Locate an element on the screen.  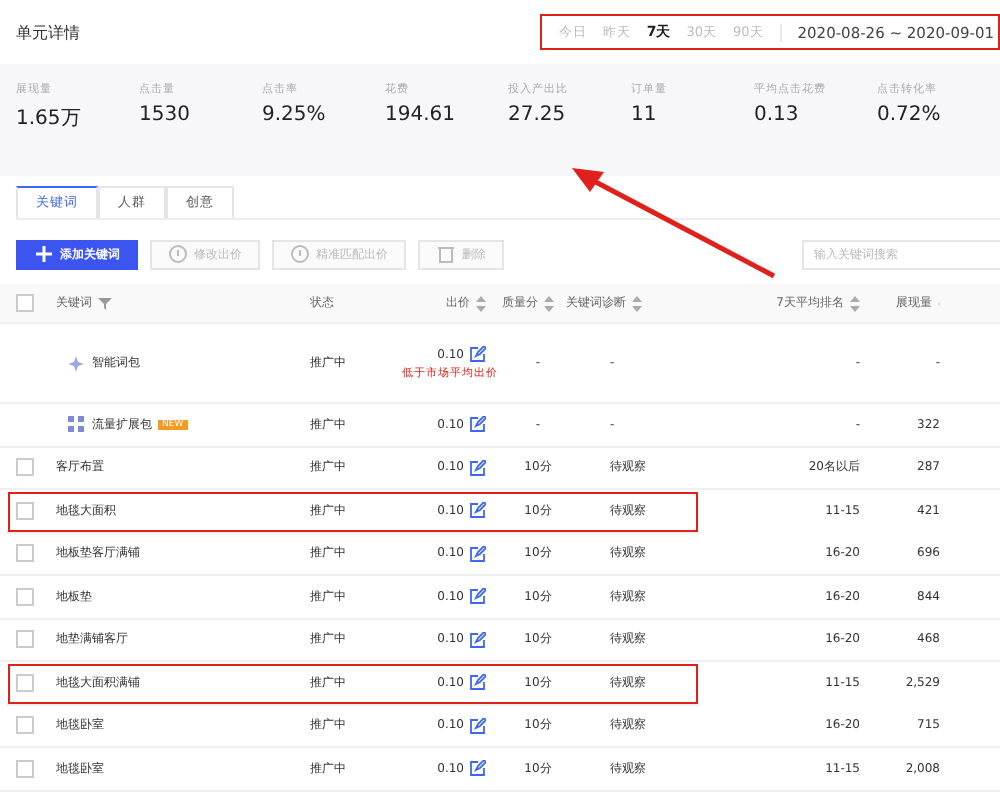
trash-icon is located at coordinates (446, 254).